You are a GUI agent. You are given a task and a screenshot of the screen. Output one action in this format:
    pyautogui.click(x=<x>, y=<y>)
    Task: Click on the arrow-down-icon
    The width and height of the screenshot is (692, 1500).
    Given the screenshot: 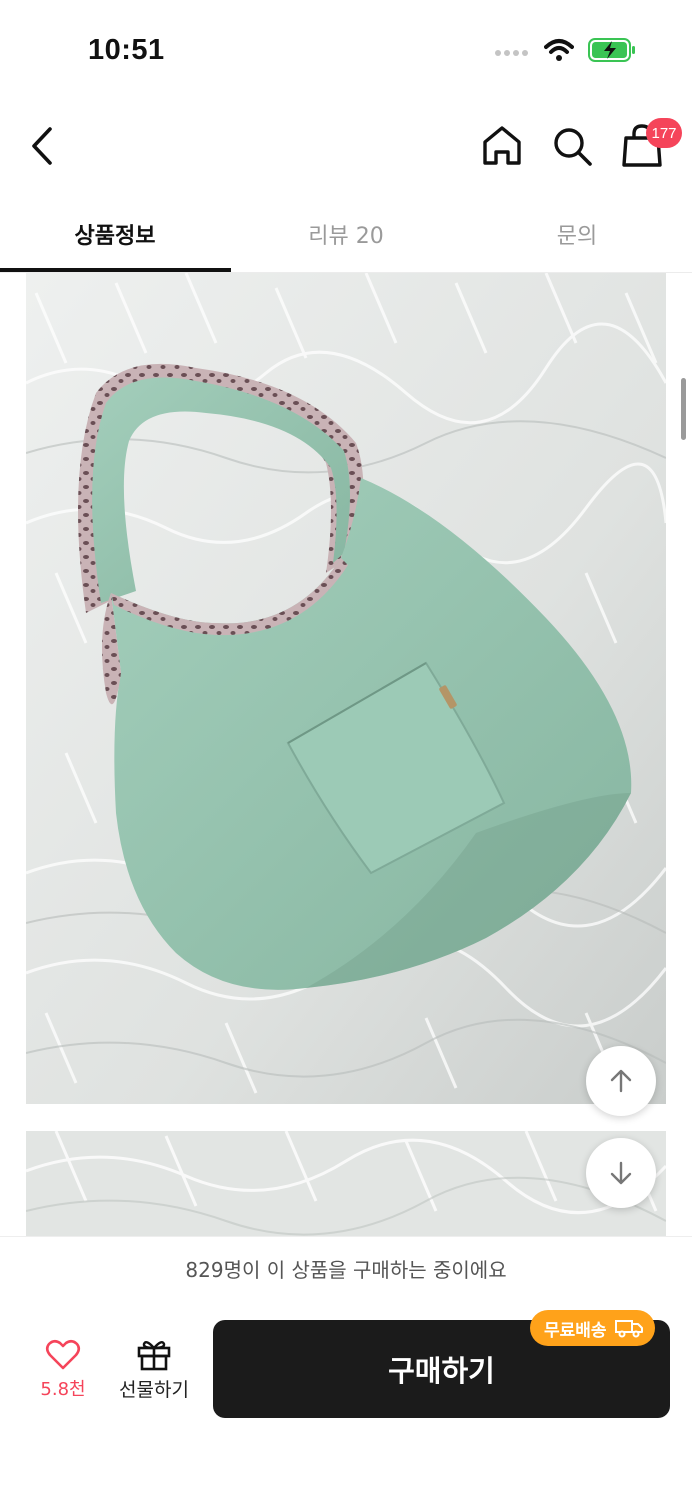 What is the action you would take?
    pyautogui.click(x=621, y=1173)
    